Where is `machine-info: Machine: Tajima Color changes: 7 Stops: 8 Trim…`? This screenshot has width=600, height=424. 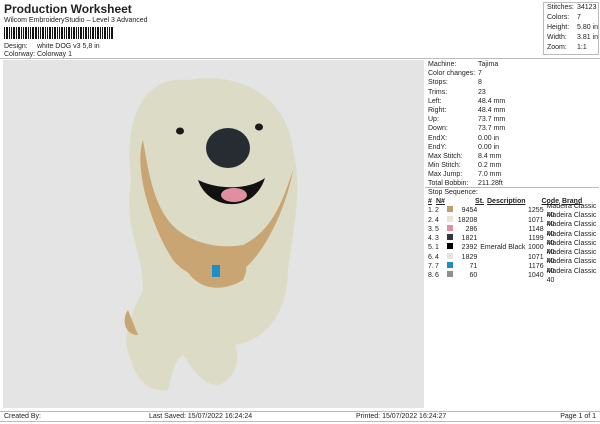 machine-info: Machine: Tajima Color changes: 7 Stops: 8 Trim… is located at coordinates (512, 124).